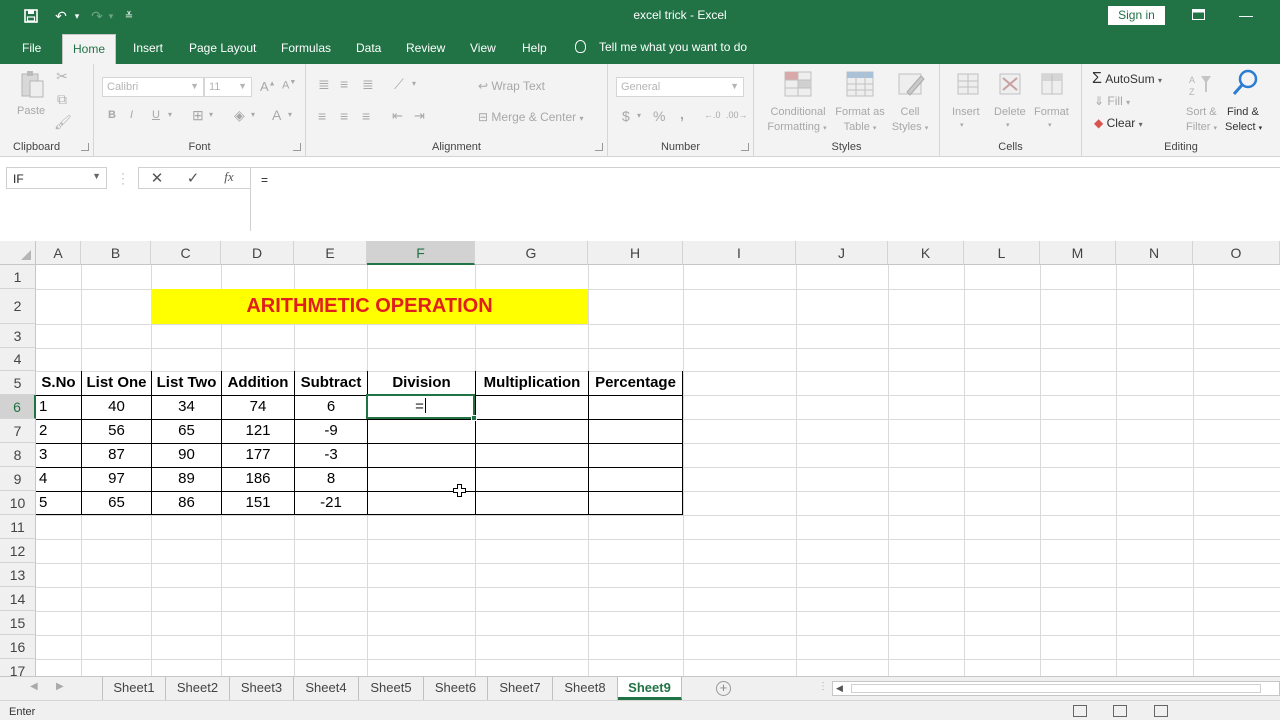 The width and height of the screenshot is (1280, 720). I want to click on copy-icon: ⧉, so click(62, 99).